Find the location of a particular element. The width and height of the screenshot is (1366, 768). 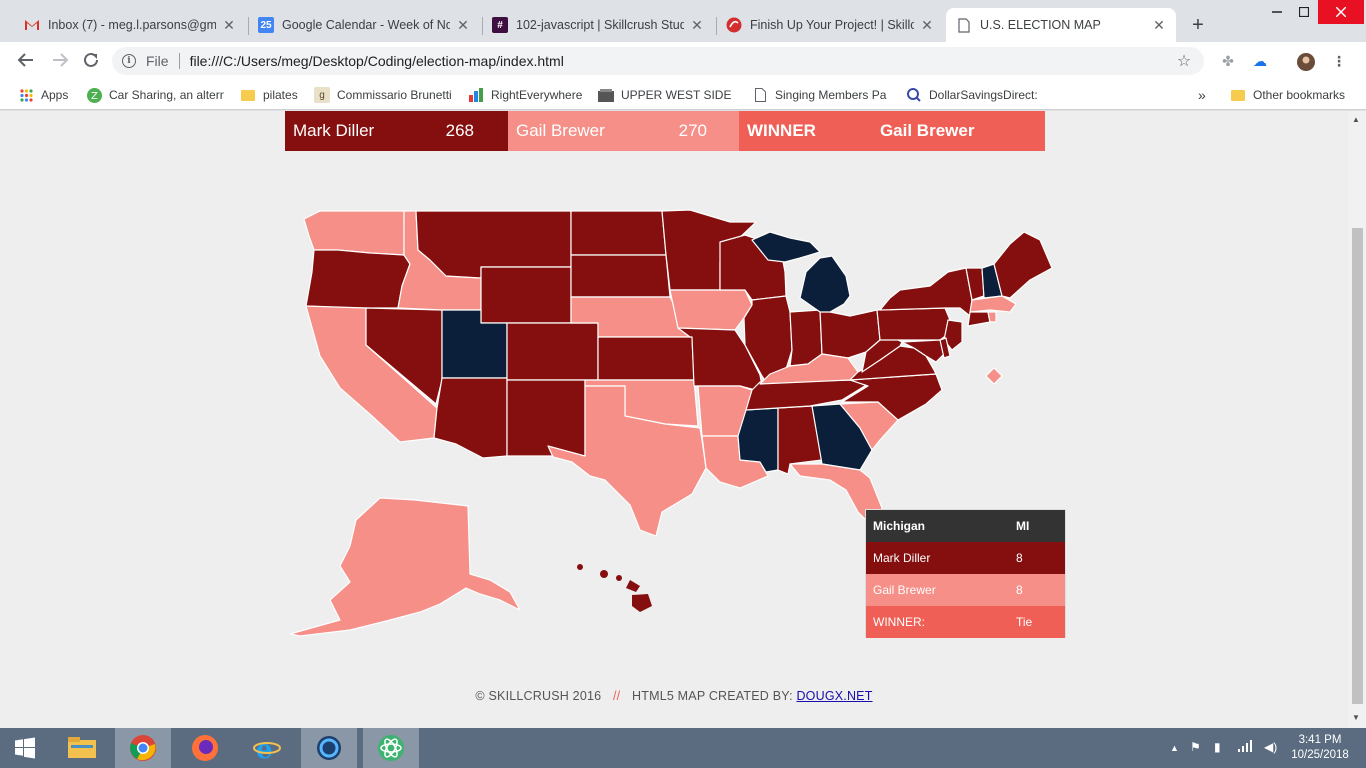

bookmark-commissario: g Commissario Brunetti is located at coordinates (383, 95).